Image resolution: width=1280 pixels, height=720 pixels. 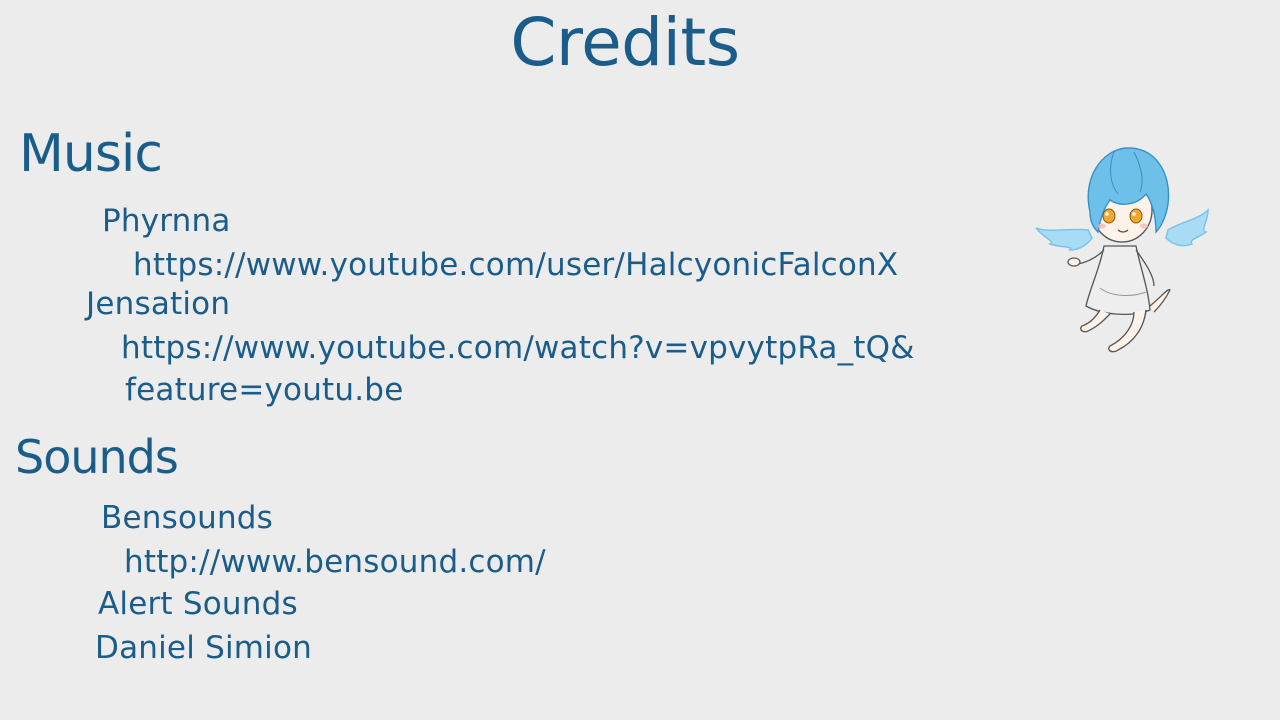 What do you see at coordinates (158, 304) in the screenshot?
I see `credit-name-jensation: Jensation` at bounding box center [158, 304].